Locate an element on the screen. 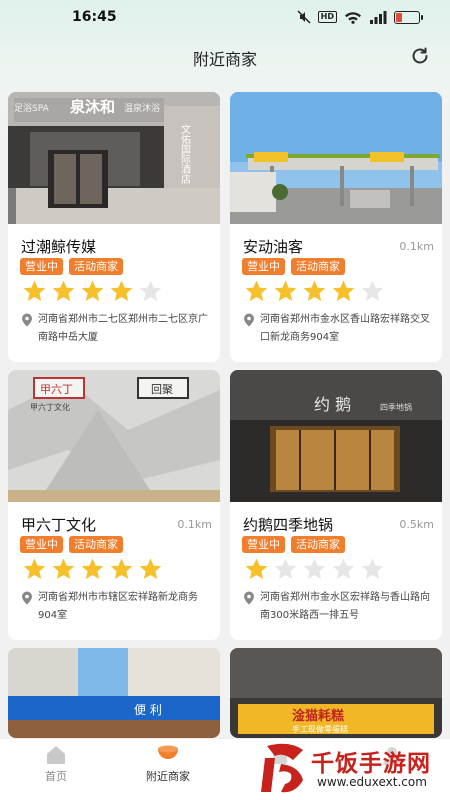 This screenshot has width=450, height=800. header: 附近商家 is located at coordinates (225, 56).